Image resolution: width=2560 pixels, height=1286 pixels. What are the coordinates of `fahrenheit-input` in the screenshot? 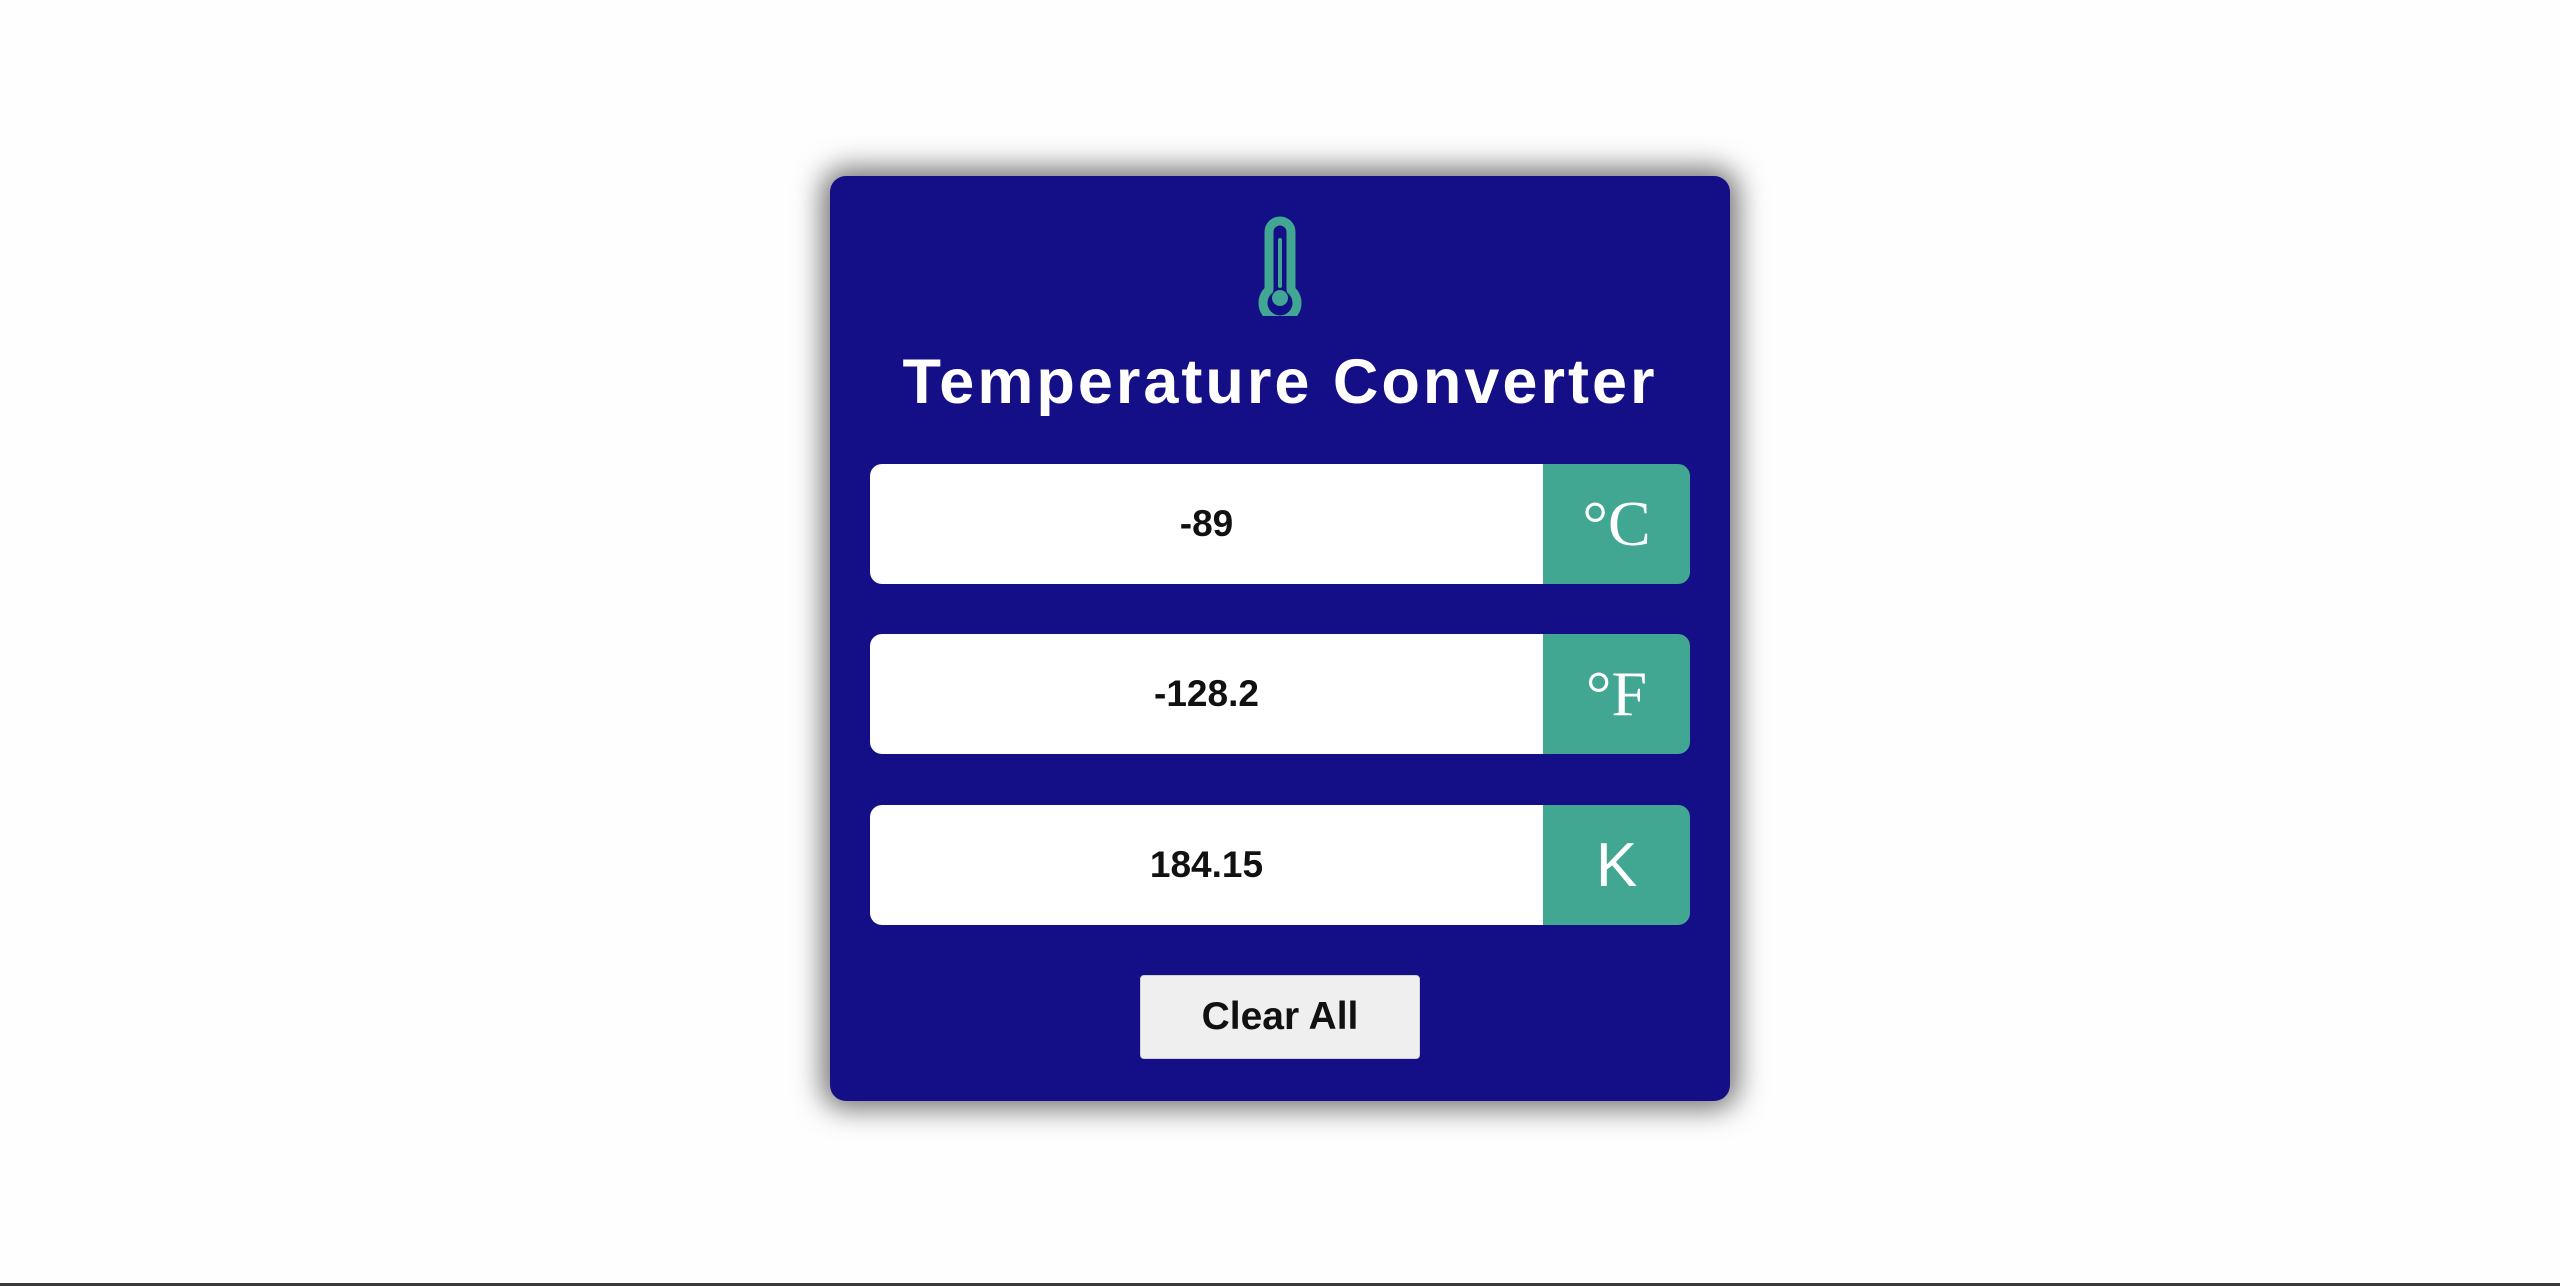 It's located at (1206, 694).